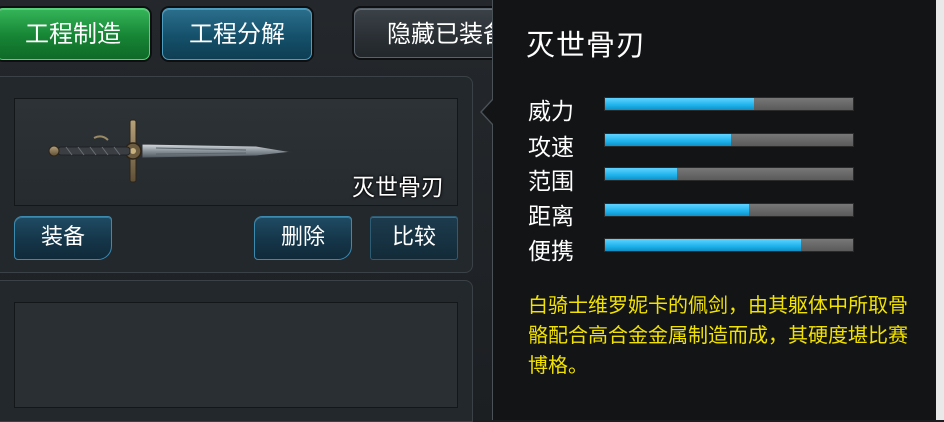 This screenshot has height=422, width=944. What do you see at coordinates (940, 210) in the screenshot?
I see `window-edge` at bounding box center [940, 210].